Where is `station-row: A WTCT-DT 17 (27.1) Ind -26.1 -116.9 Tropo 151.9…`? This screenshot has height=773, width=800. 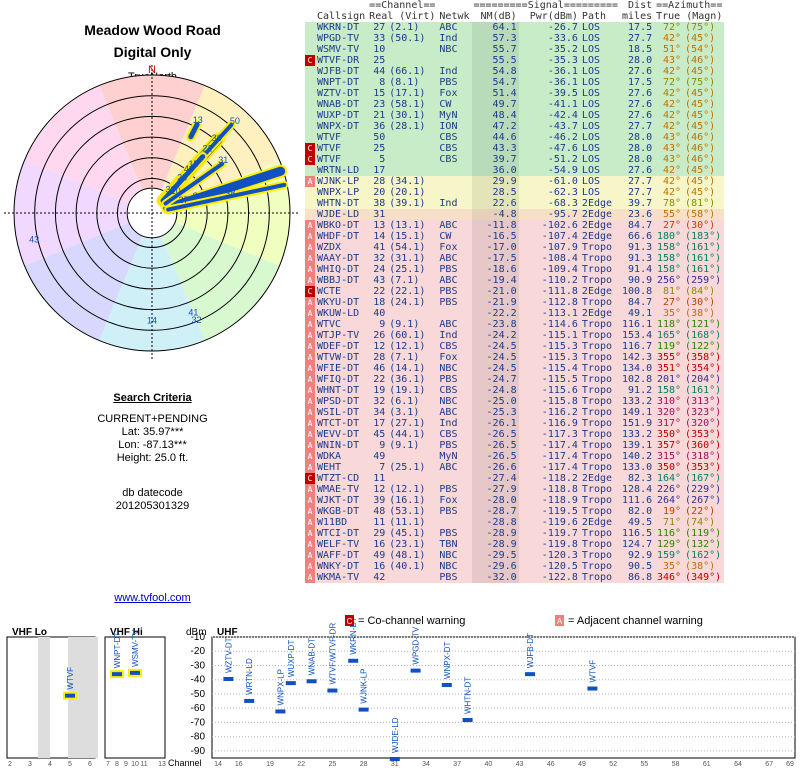
station-row: A WTCT-DT 17 (27.1) Ind -26.1 -116.9 Tropo 151.9… is located at coordinates (515, 423).